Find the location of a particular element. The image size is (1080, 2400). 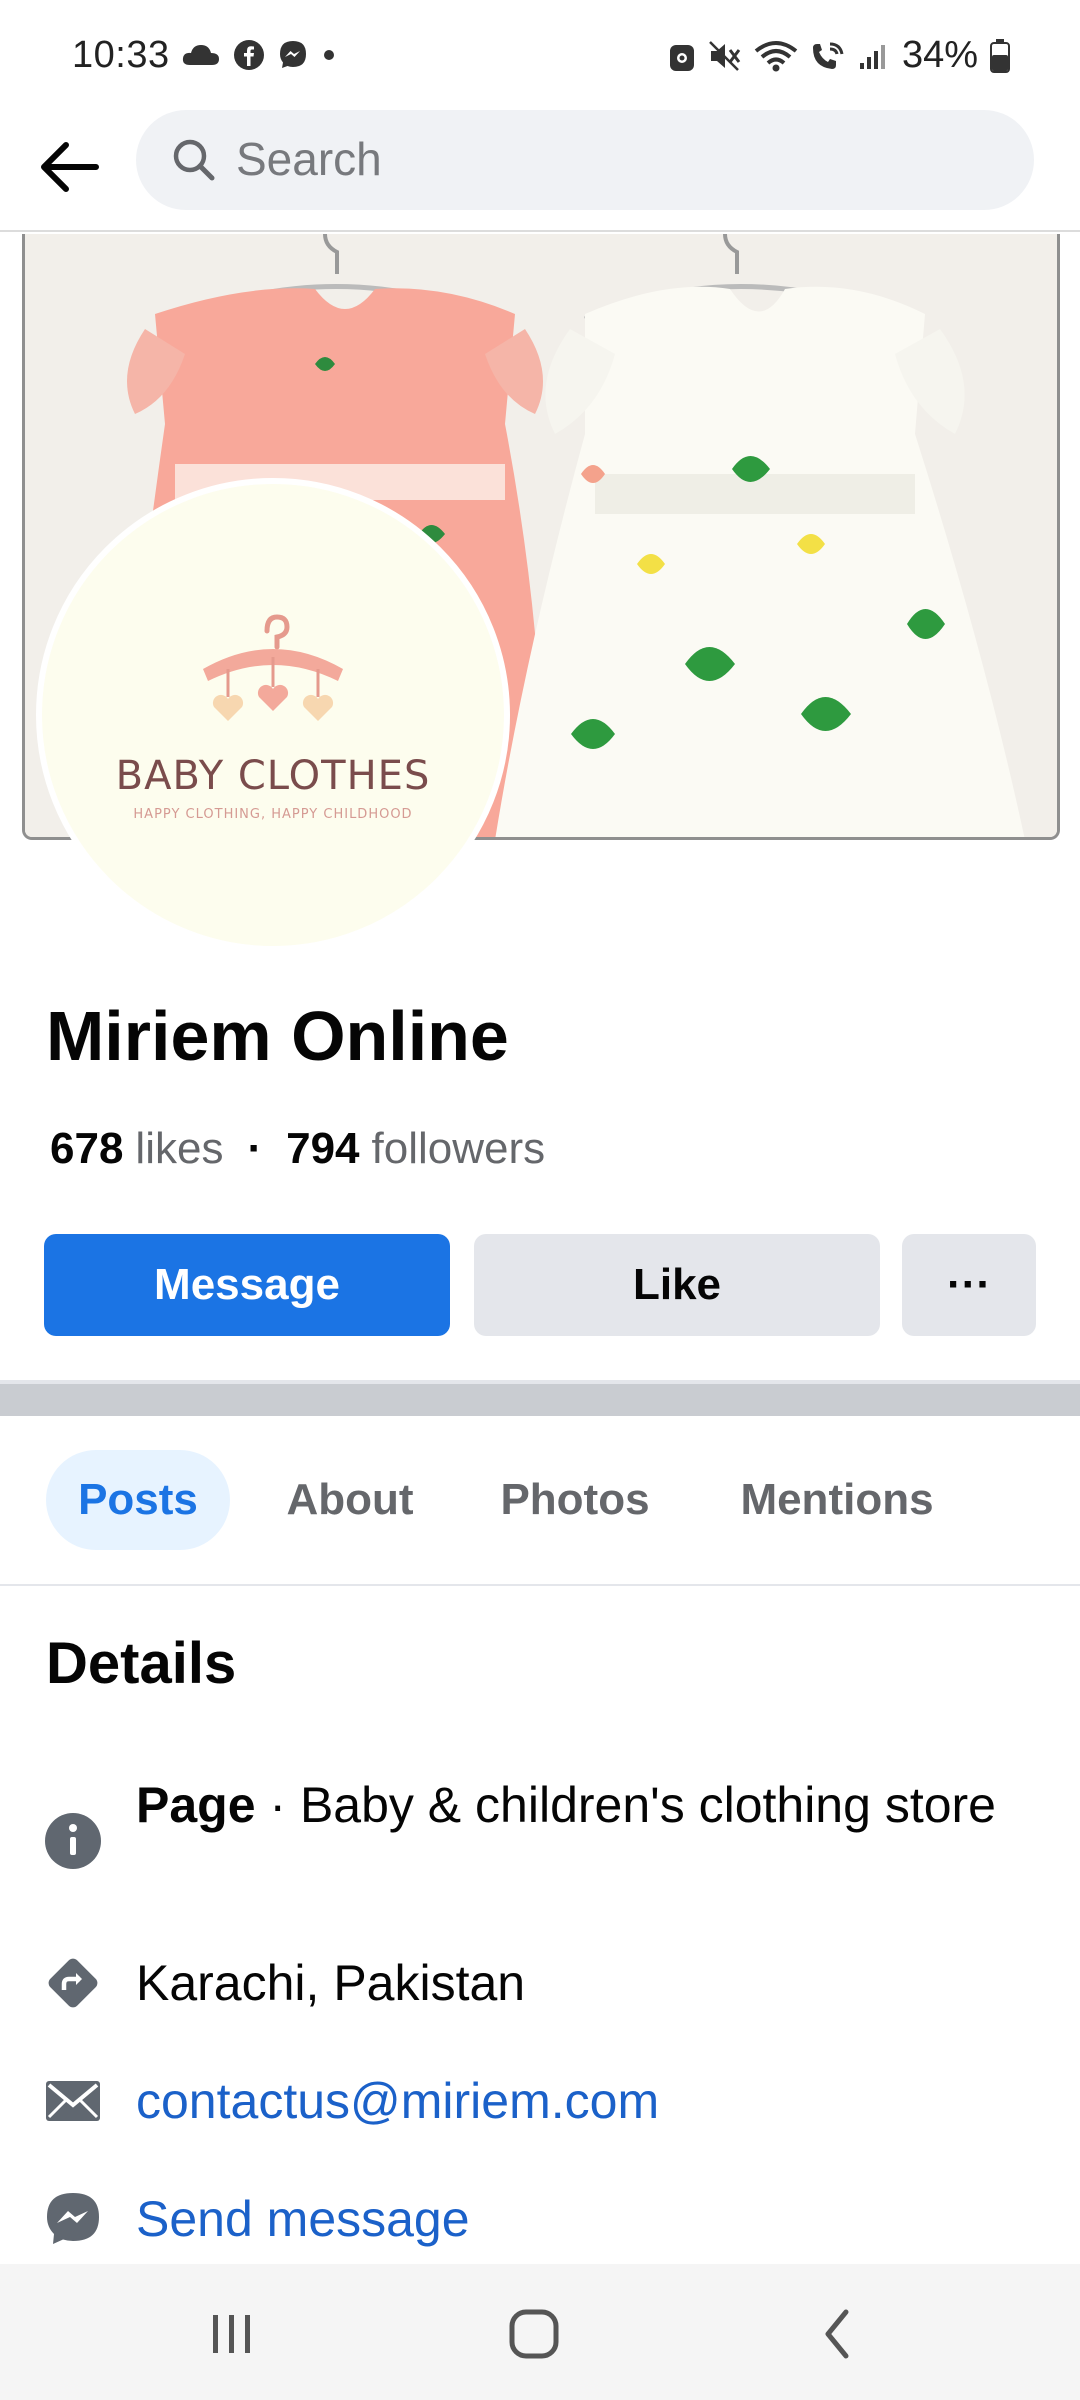

detail-category-text: Page · Baby & children's clothing store is located at coordinates (566, 1805).